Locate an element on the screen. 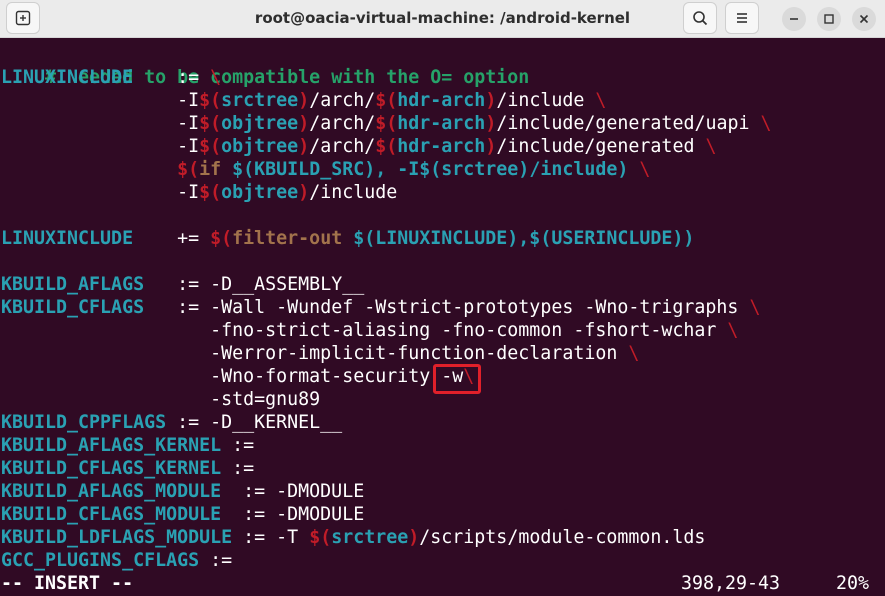 The width and height of the screenshot is (885, 596). search-button is located at coordinates (700, 18).